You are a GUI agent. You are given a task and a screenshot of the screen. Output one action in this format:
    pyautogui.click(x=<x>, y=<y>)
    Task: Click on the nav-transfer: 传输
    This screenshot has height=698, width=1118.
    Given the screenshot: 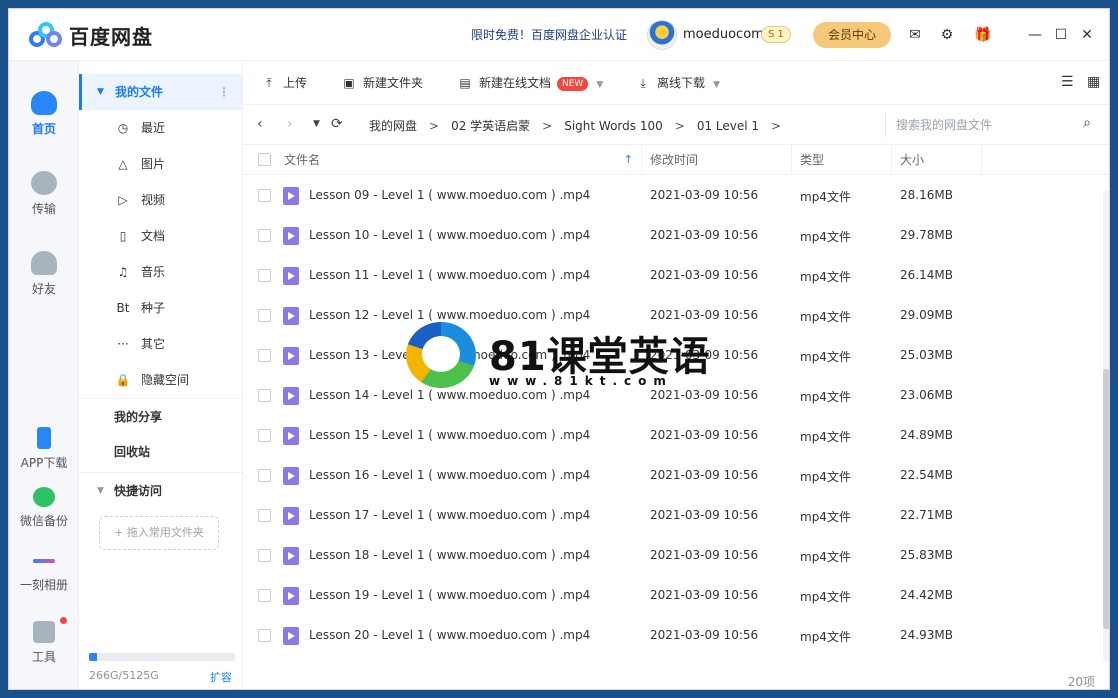 What is the action you would take?
    pyautogui.click(x=44, y=194)
    